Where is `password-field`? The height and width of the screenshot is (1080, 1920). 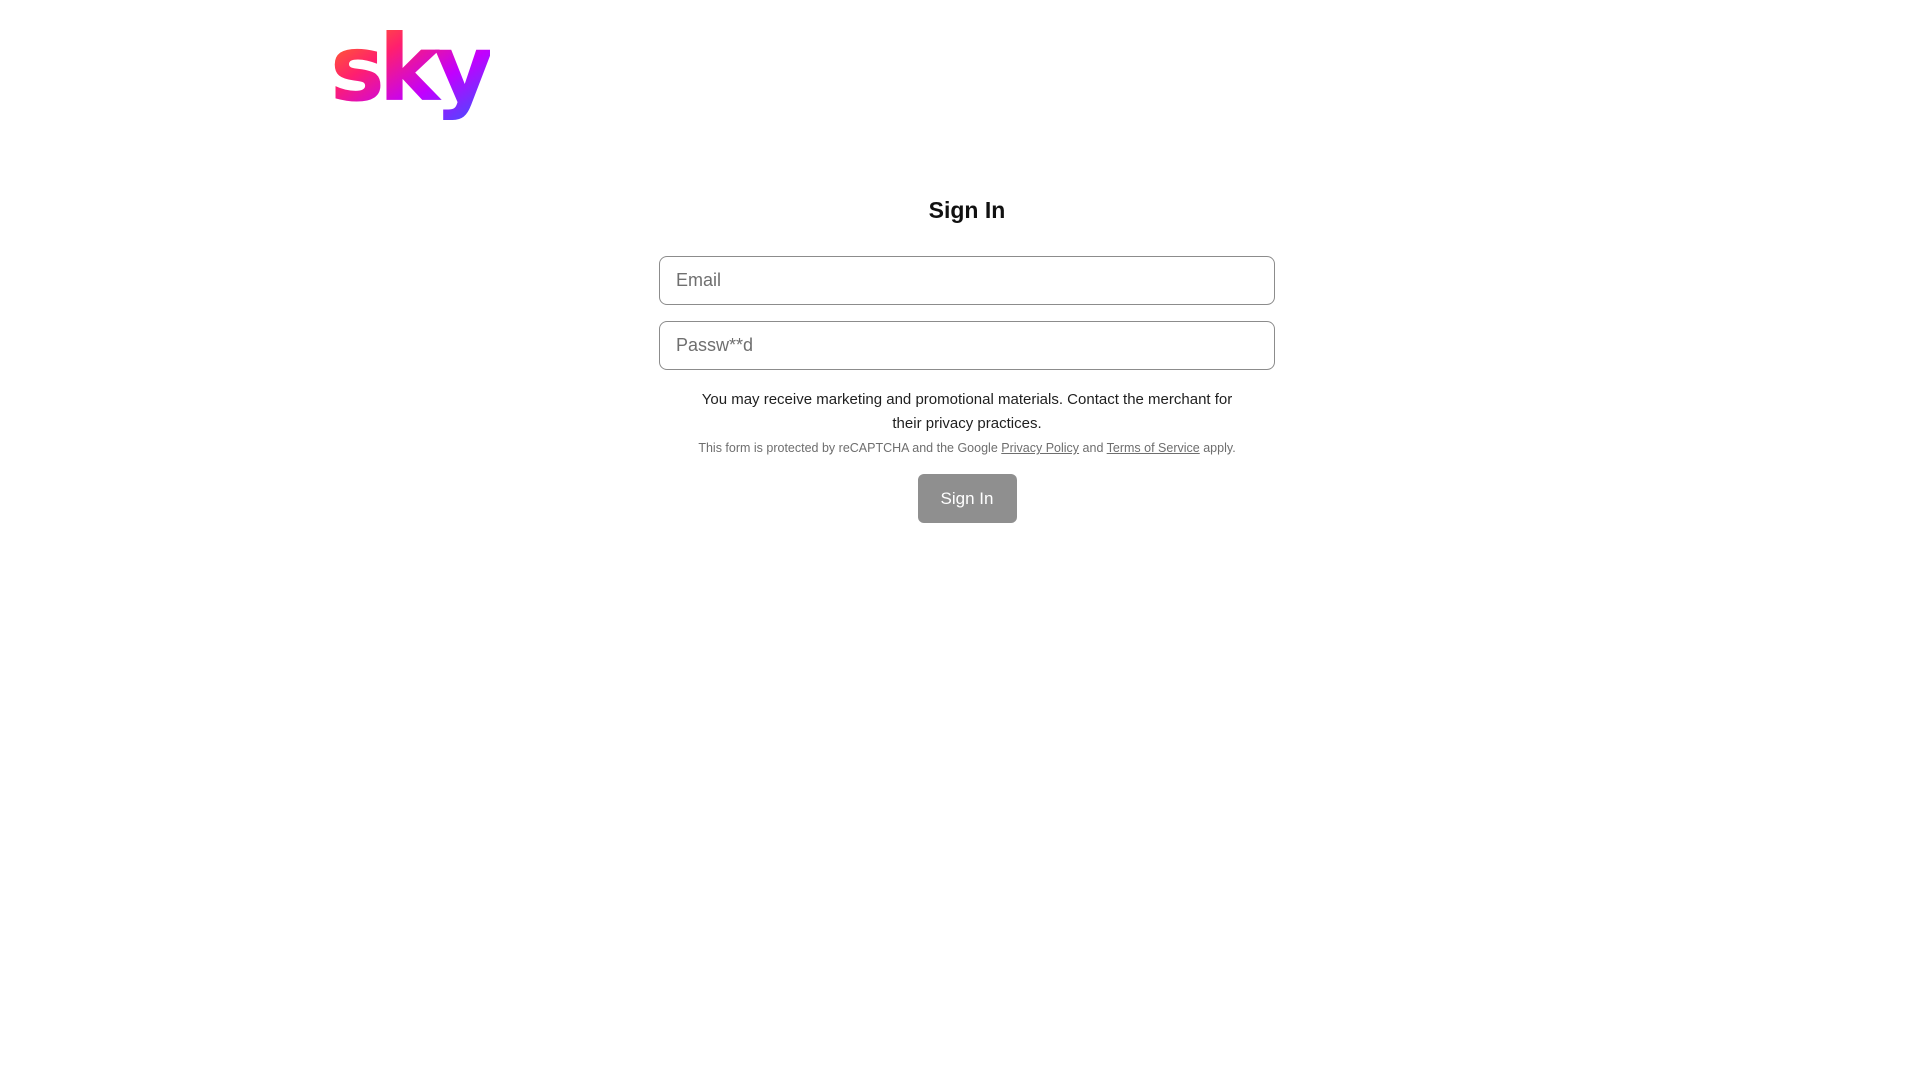 password-field is located at coordinates (967, 345).